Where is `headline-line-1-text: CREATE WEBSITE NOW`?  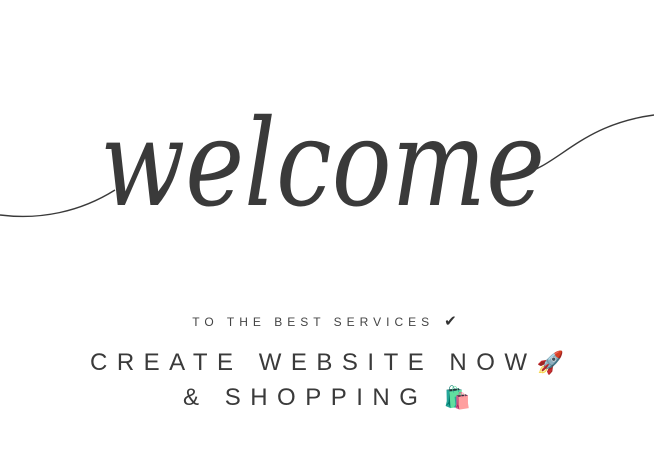
headline-line-1-text: CREATE WEBSITE NOW is located at coordinates (313, 362).